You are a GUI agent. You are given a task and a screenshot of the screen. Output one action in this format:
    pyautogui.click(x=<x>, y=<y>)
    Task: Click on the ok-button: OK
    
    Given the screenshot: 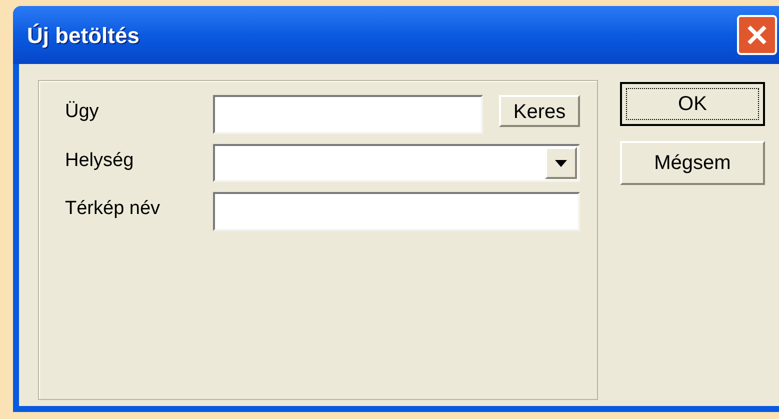 What is the action you would take?
    pyautogui.click(x=692, y=104)
    